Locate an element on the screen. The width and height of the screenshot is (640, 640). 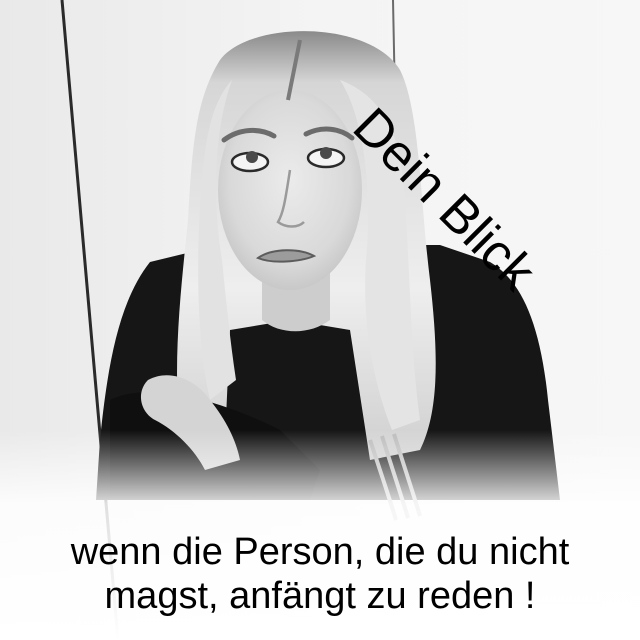
caption-bottom-line-1: wenn die Person, die du nicht is located at coordinates (320, 552).